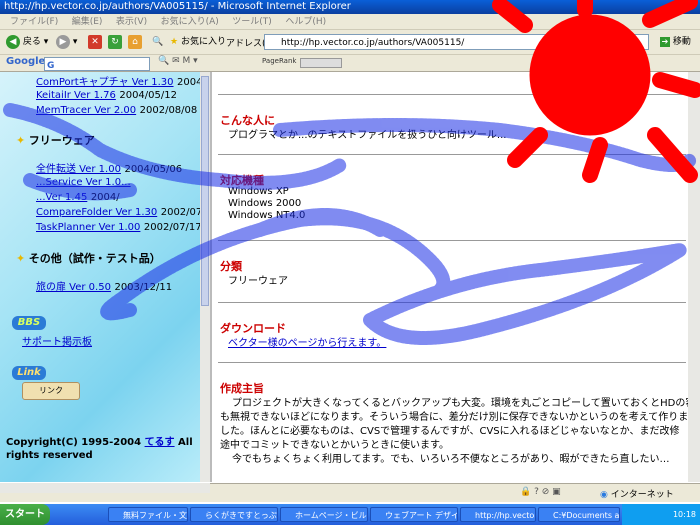  Describe the element at coordinates (190, 22) in the screenshot. I see `menu-favorites: お気に入り(A)` at that location.